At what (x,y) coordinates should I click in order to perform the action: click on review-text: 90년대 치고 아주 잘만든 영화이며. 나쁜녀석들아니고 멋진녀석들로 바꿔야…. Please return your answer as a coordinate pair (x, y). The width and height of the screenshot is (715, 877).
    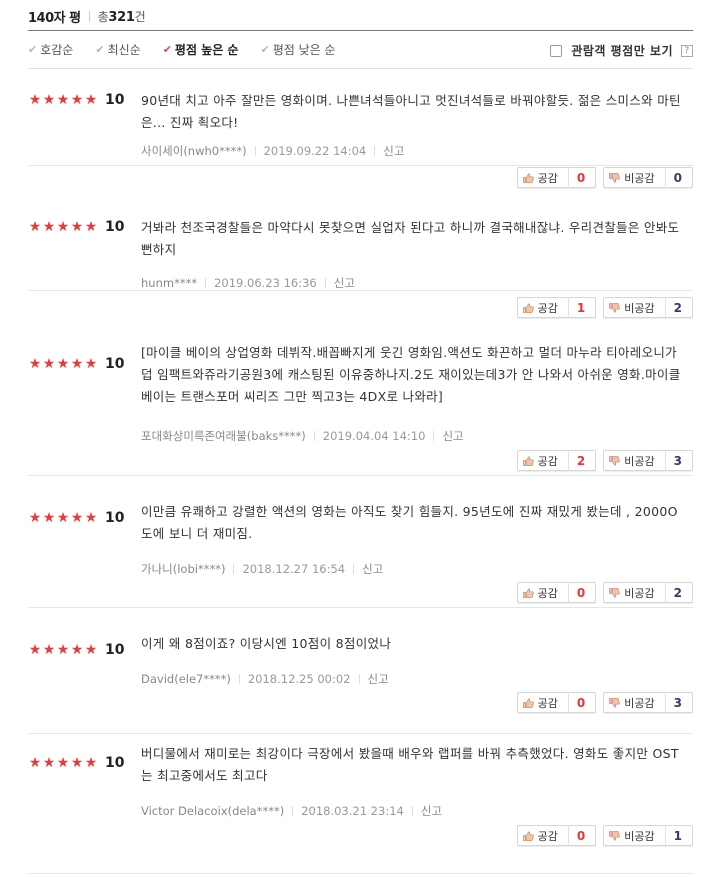
    Looking at the image, I should click on (411, 111).